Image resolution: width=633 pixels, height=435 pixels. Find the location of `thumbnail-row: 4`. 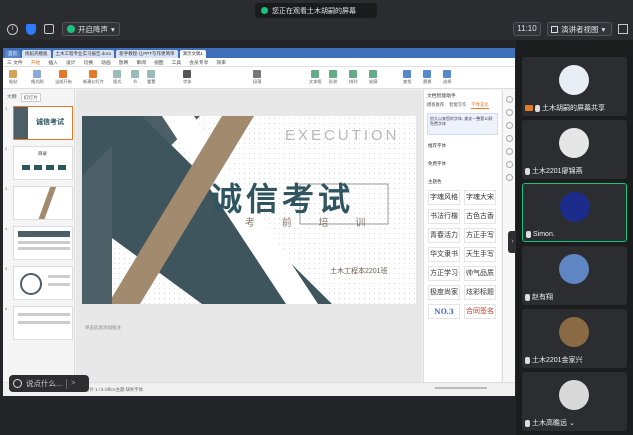

thumbnail-row: 4 is located at coordinates (39, 243).